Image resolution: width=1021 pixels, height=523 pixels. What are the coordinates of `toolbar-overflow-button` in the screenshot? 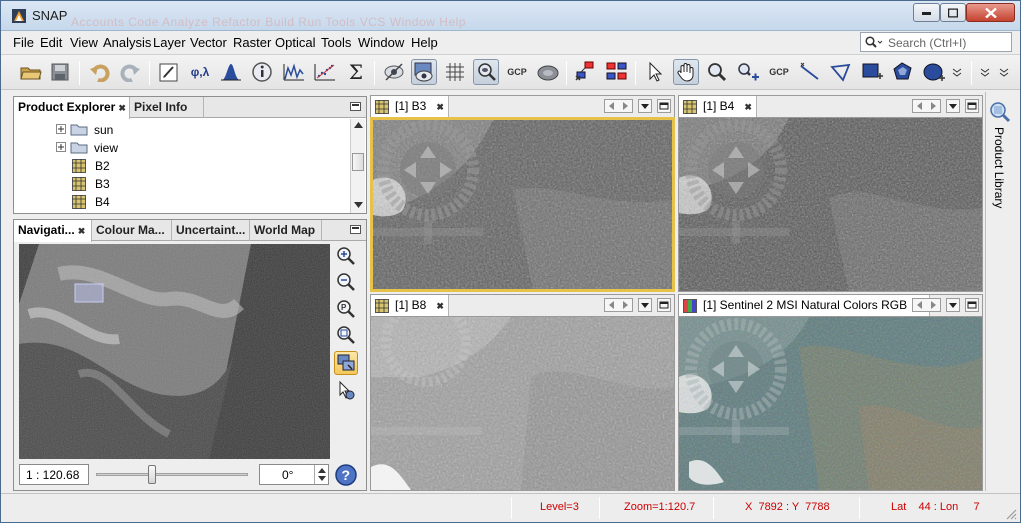 It's located at (957, 72).